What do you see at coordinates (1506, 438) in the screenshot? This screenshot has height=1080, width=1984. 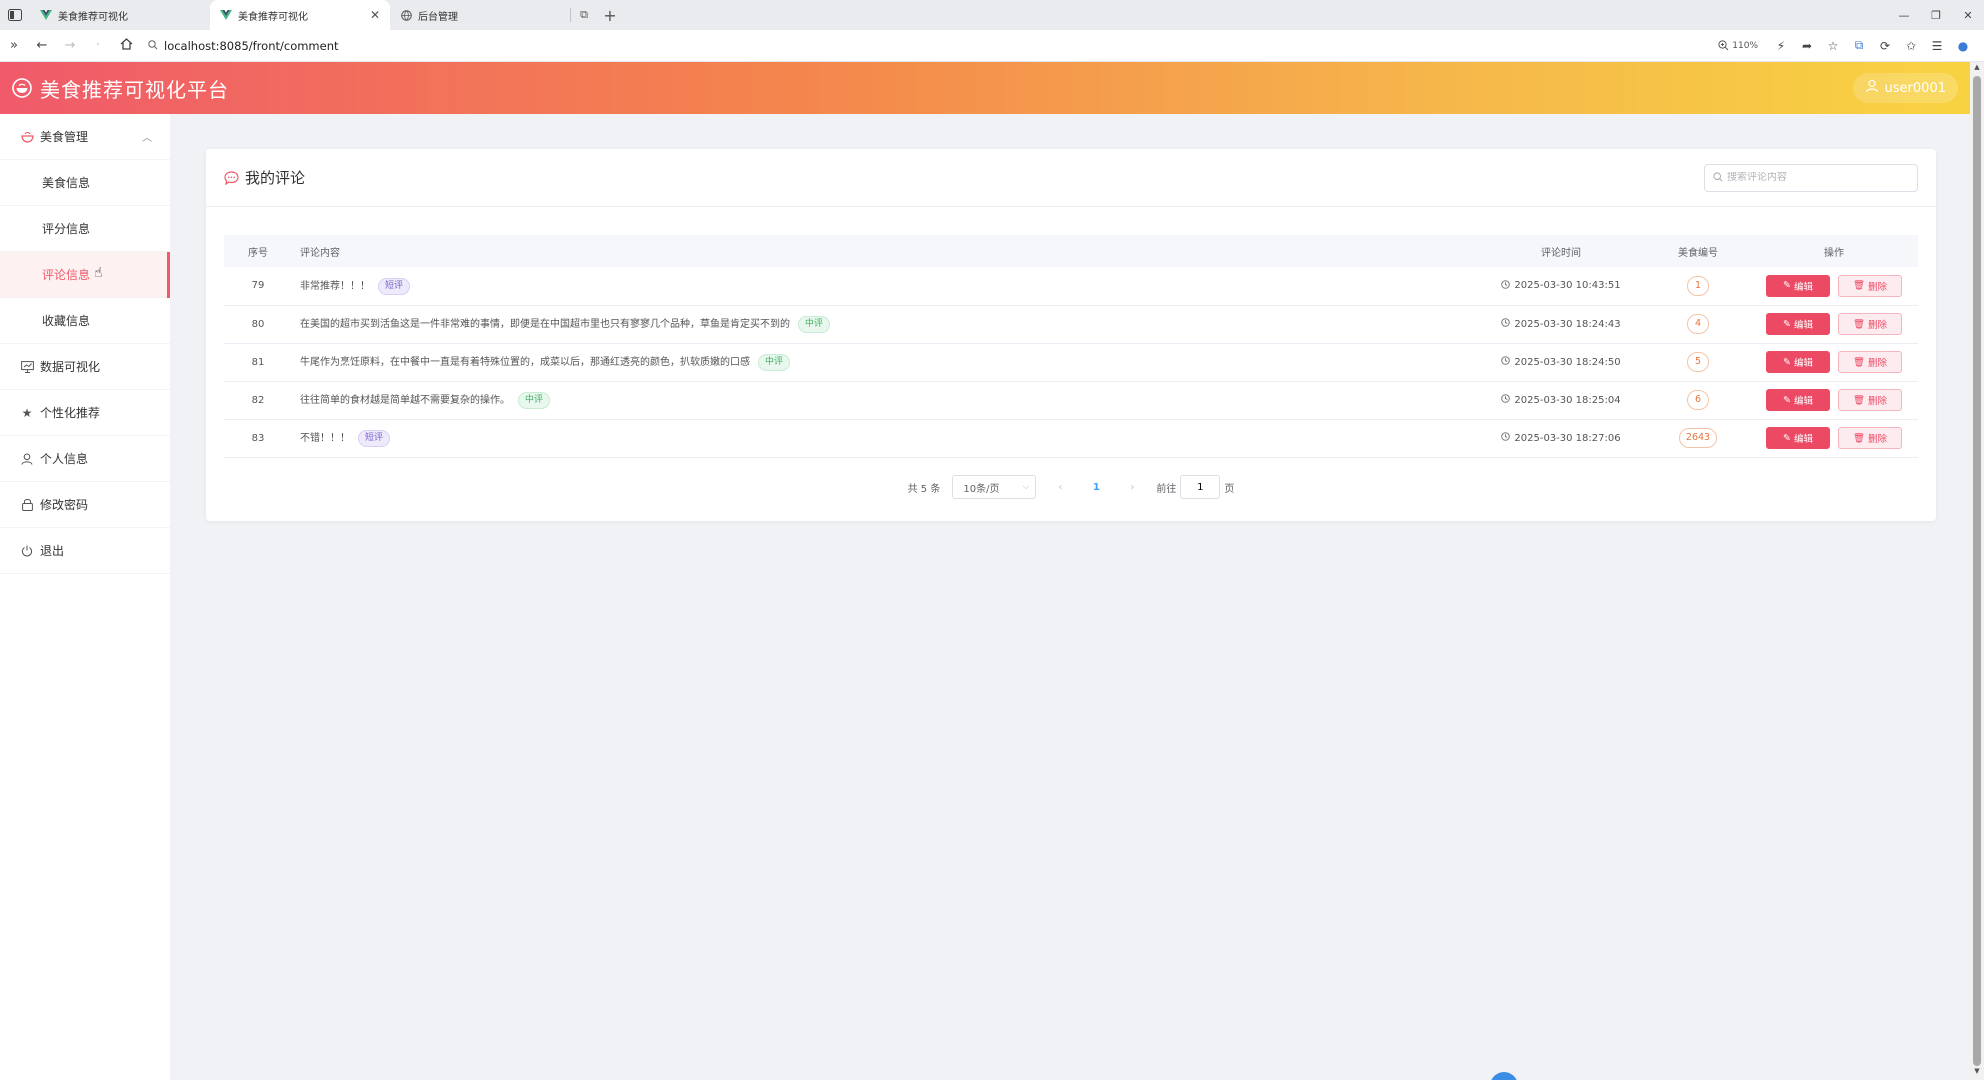 I see `clock-icon` at bounding box center [1506, 438].